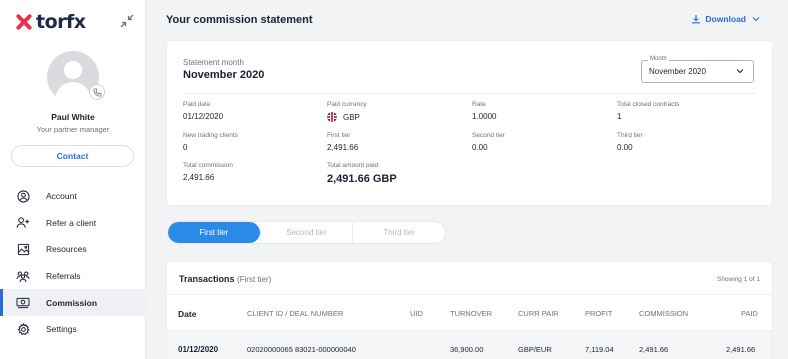  I want to click on manager-name: Paul White, so click(73, 117).